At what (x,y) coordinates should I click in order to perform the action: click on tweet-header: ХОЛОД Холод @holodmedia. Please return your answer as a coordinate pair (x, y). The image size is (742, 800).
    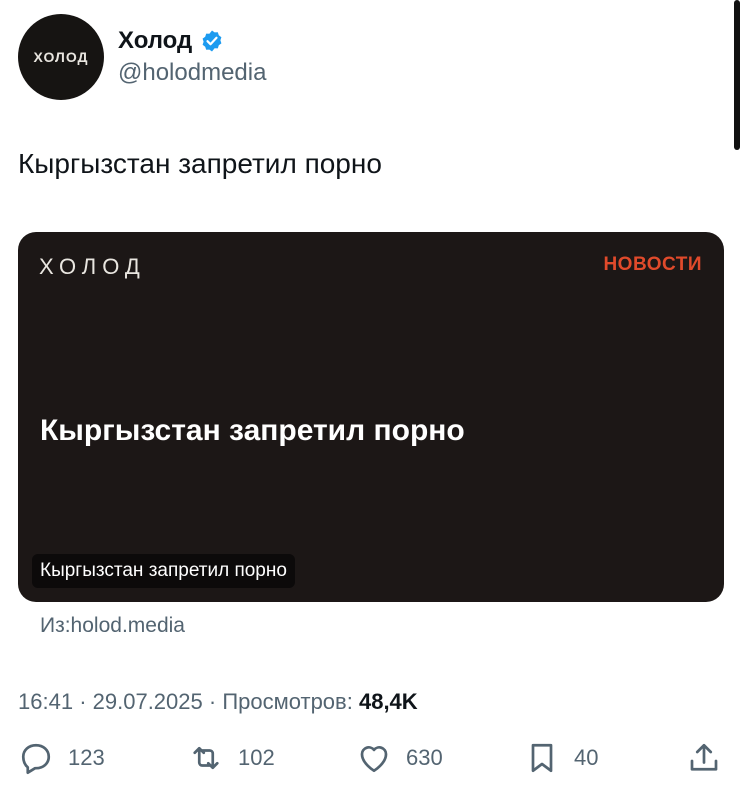
    Looking at the image, I should click on (142, 57).